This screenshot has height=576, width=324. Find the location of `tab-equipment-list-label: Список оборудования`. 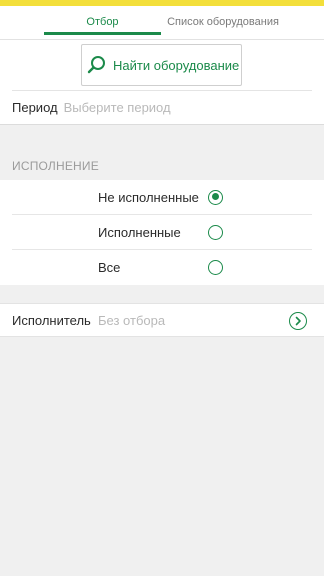

tab-equipment-list-label: Список оборудования is located at coordinates (223, 22).